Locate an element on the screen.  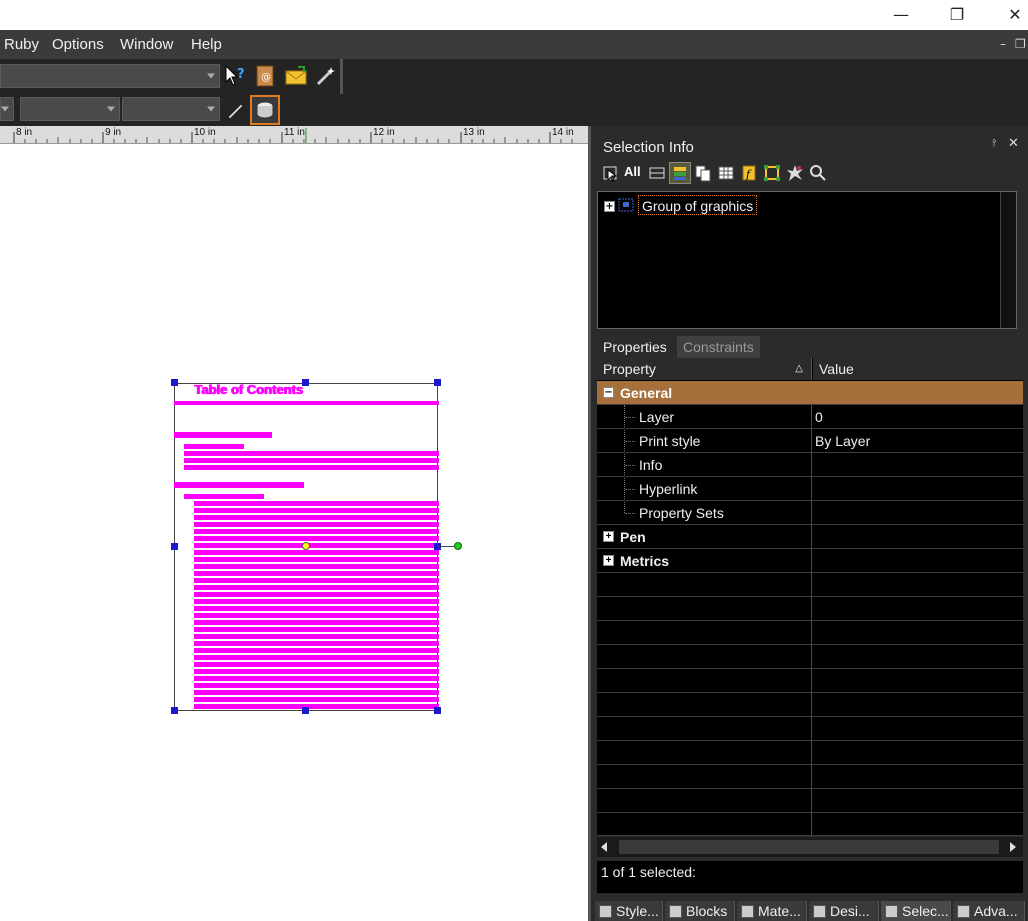
property-label-layer: Layer is located at coordinates (657, 417).